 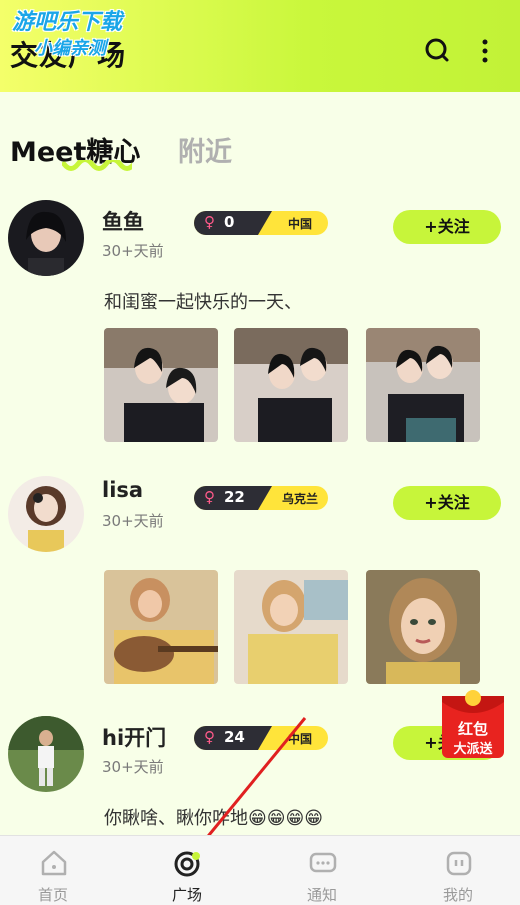 I want to click on more-options-icon, so click(x=485, y=51).